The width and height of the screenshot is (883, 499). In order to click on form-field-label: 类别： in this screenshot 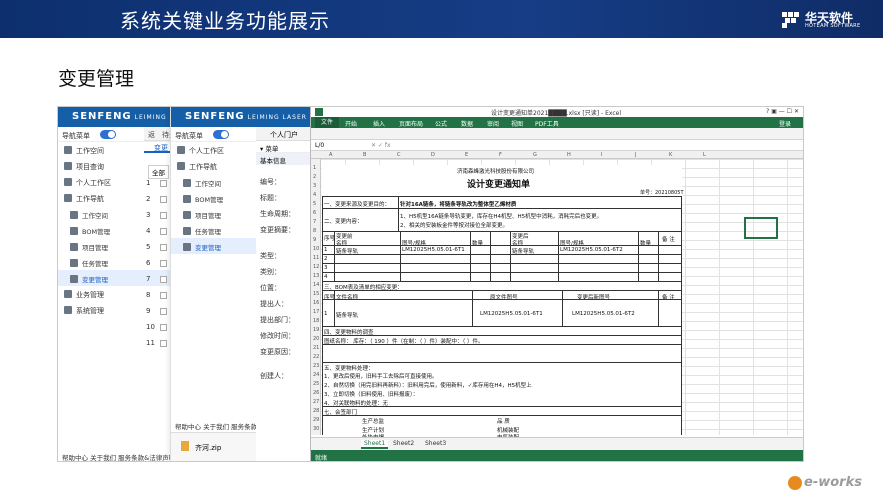, I will do `click(270, 272)`.